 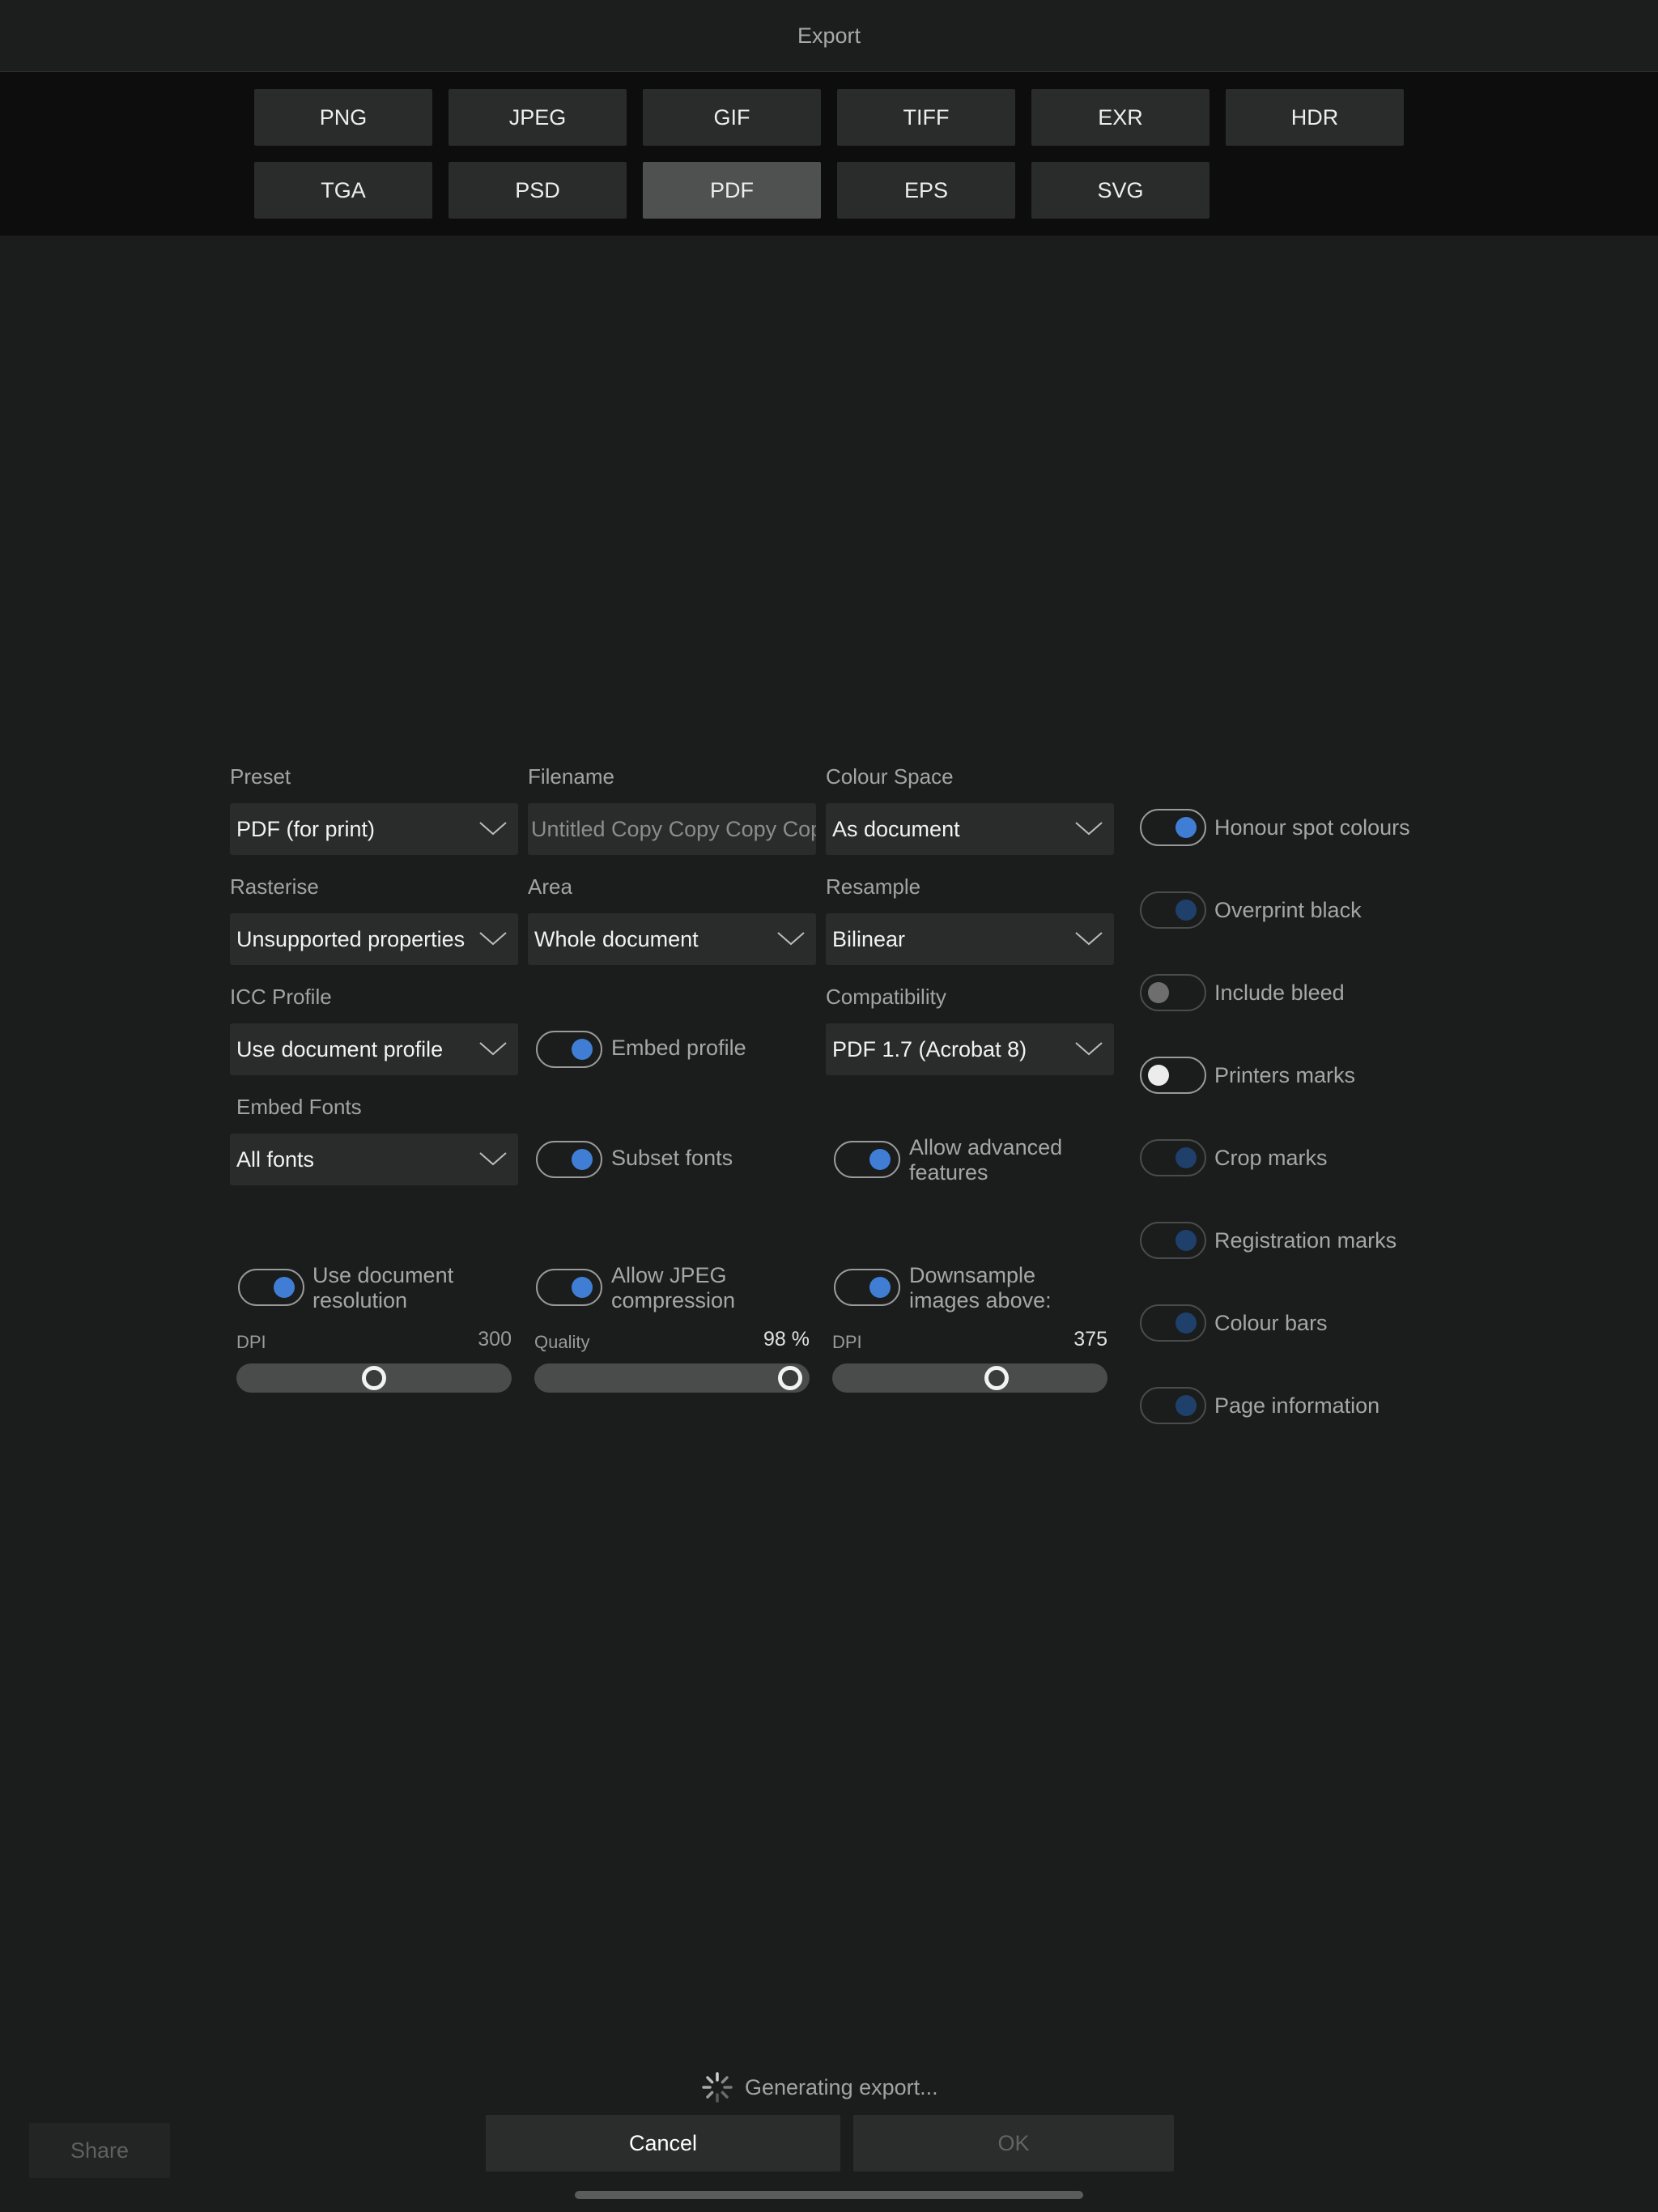 I want to click on use-document-resolution-toggle, so click(x=271, y=1288).